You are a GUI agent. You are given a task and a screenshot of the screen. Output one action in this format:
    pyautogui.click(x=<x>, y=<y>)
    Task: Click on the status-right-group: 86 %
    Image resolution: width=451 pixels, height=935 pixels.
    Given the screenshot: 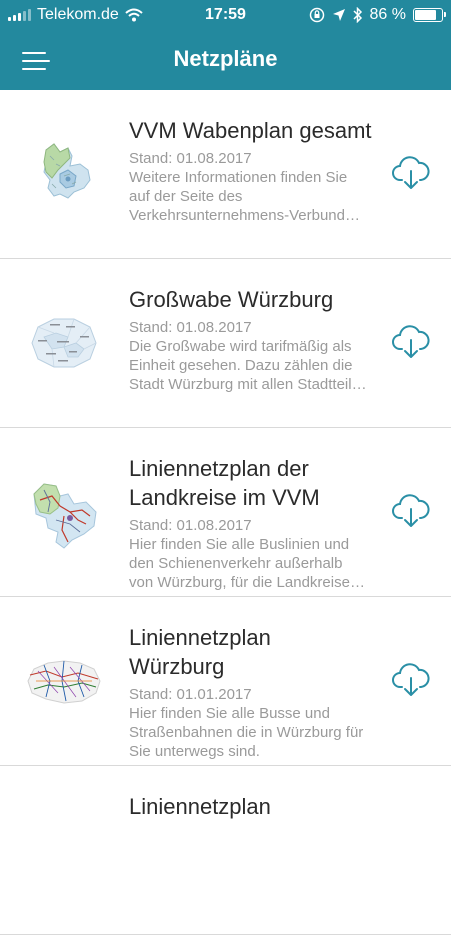 What is the action you would take?
    pyautogui.click(x=377, y=15)
    